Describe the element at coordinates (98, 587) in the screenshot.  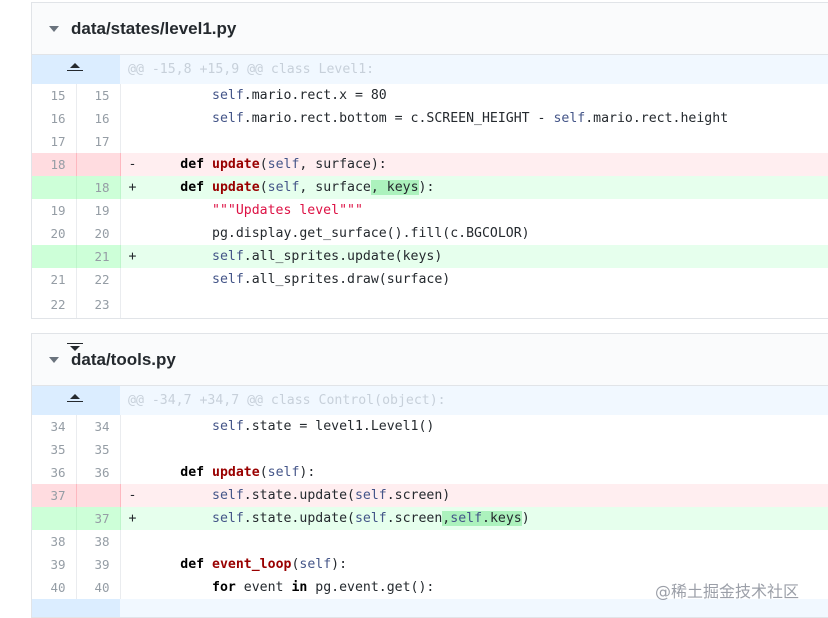
I see `new-line-number: 40` at that location.